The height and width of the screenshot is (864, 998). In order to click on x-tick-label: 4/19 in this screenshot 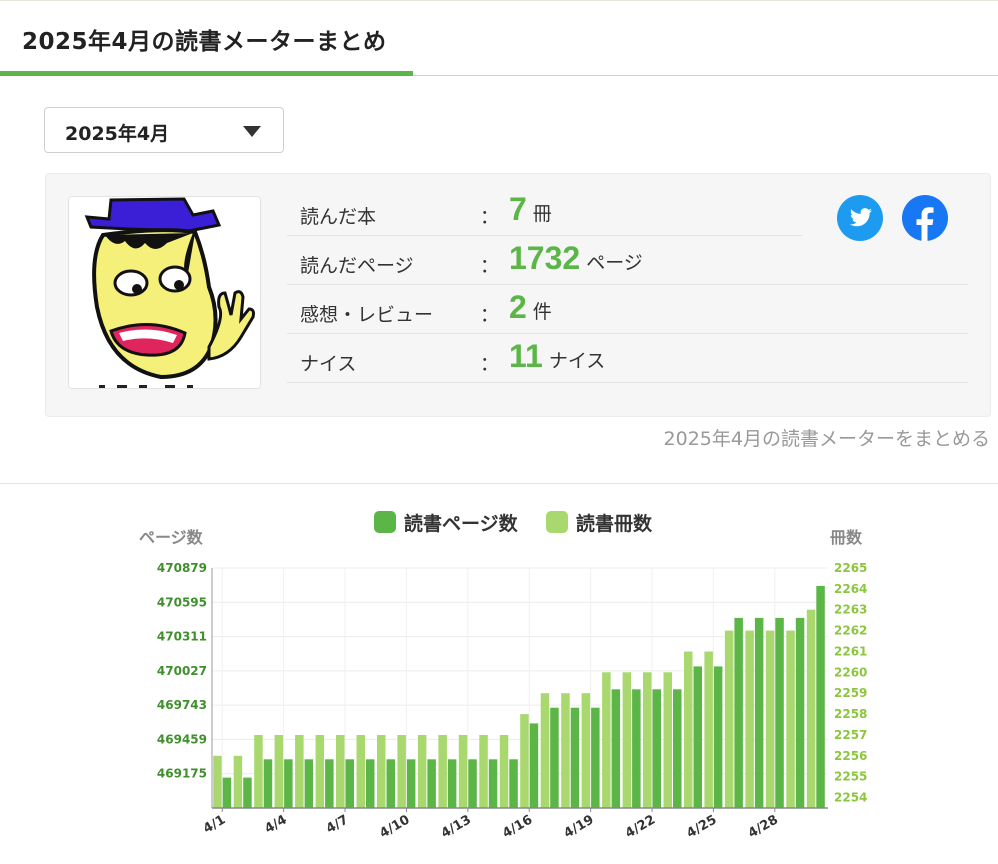, I will do `click(579, 826)`.